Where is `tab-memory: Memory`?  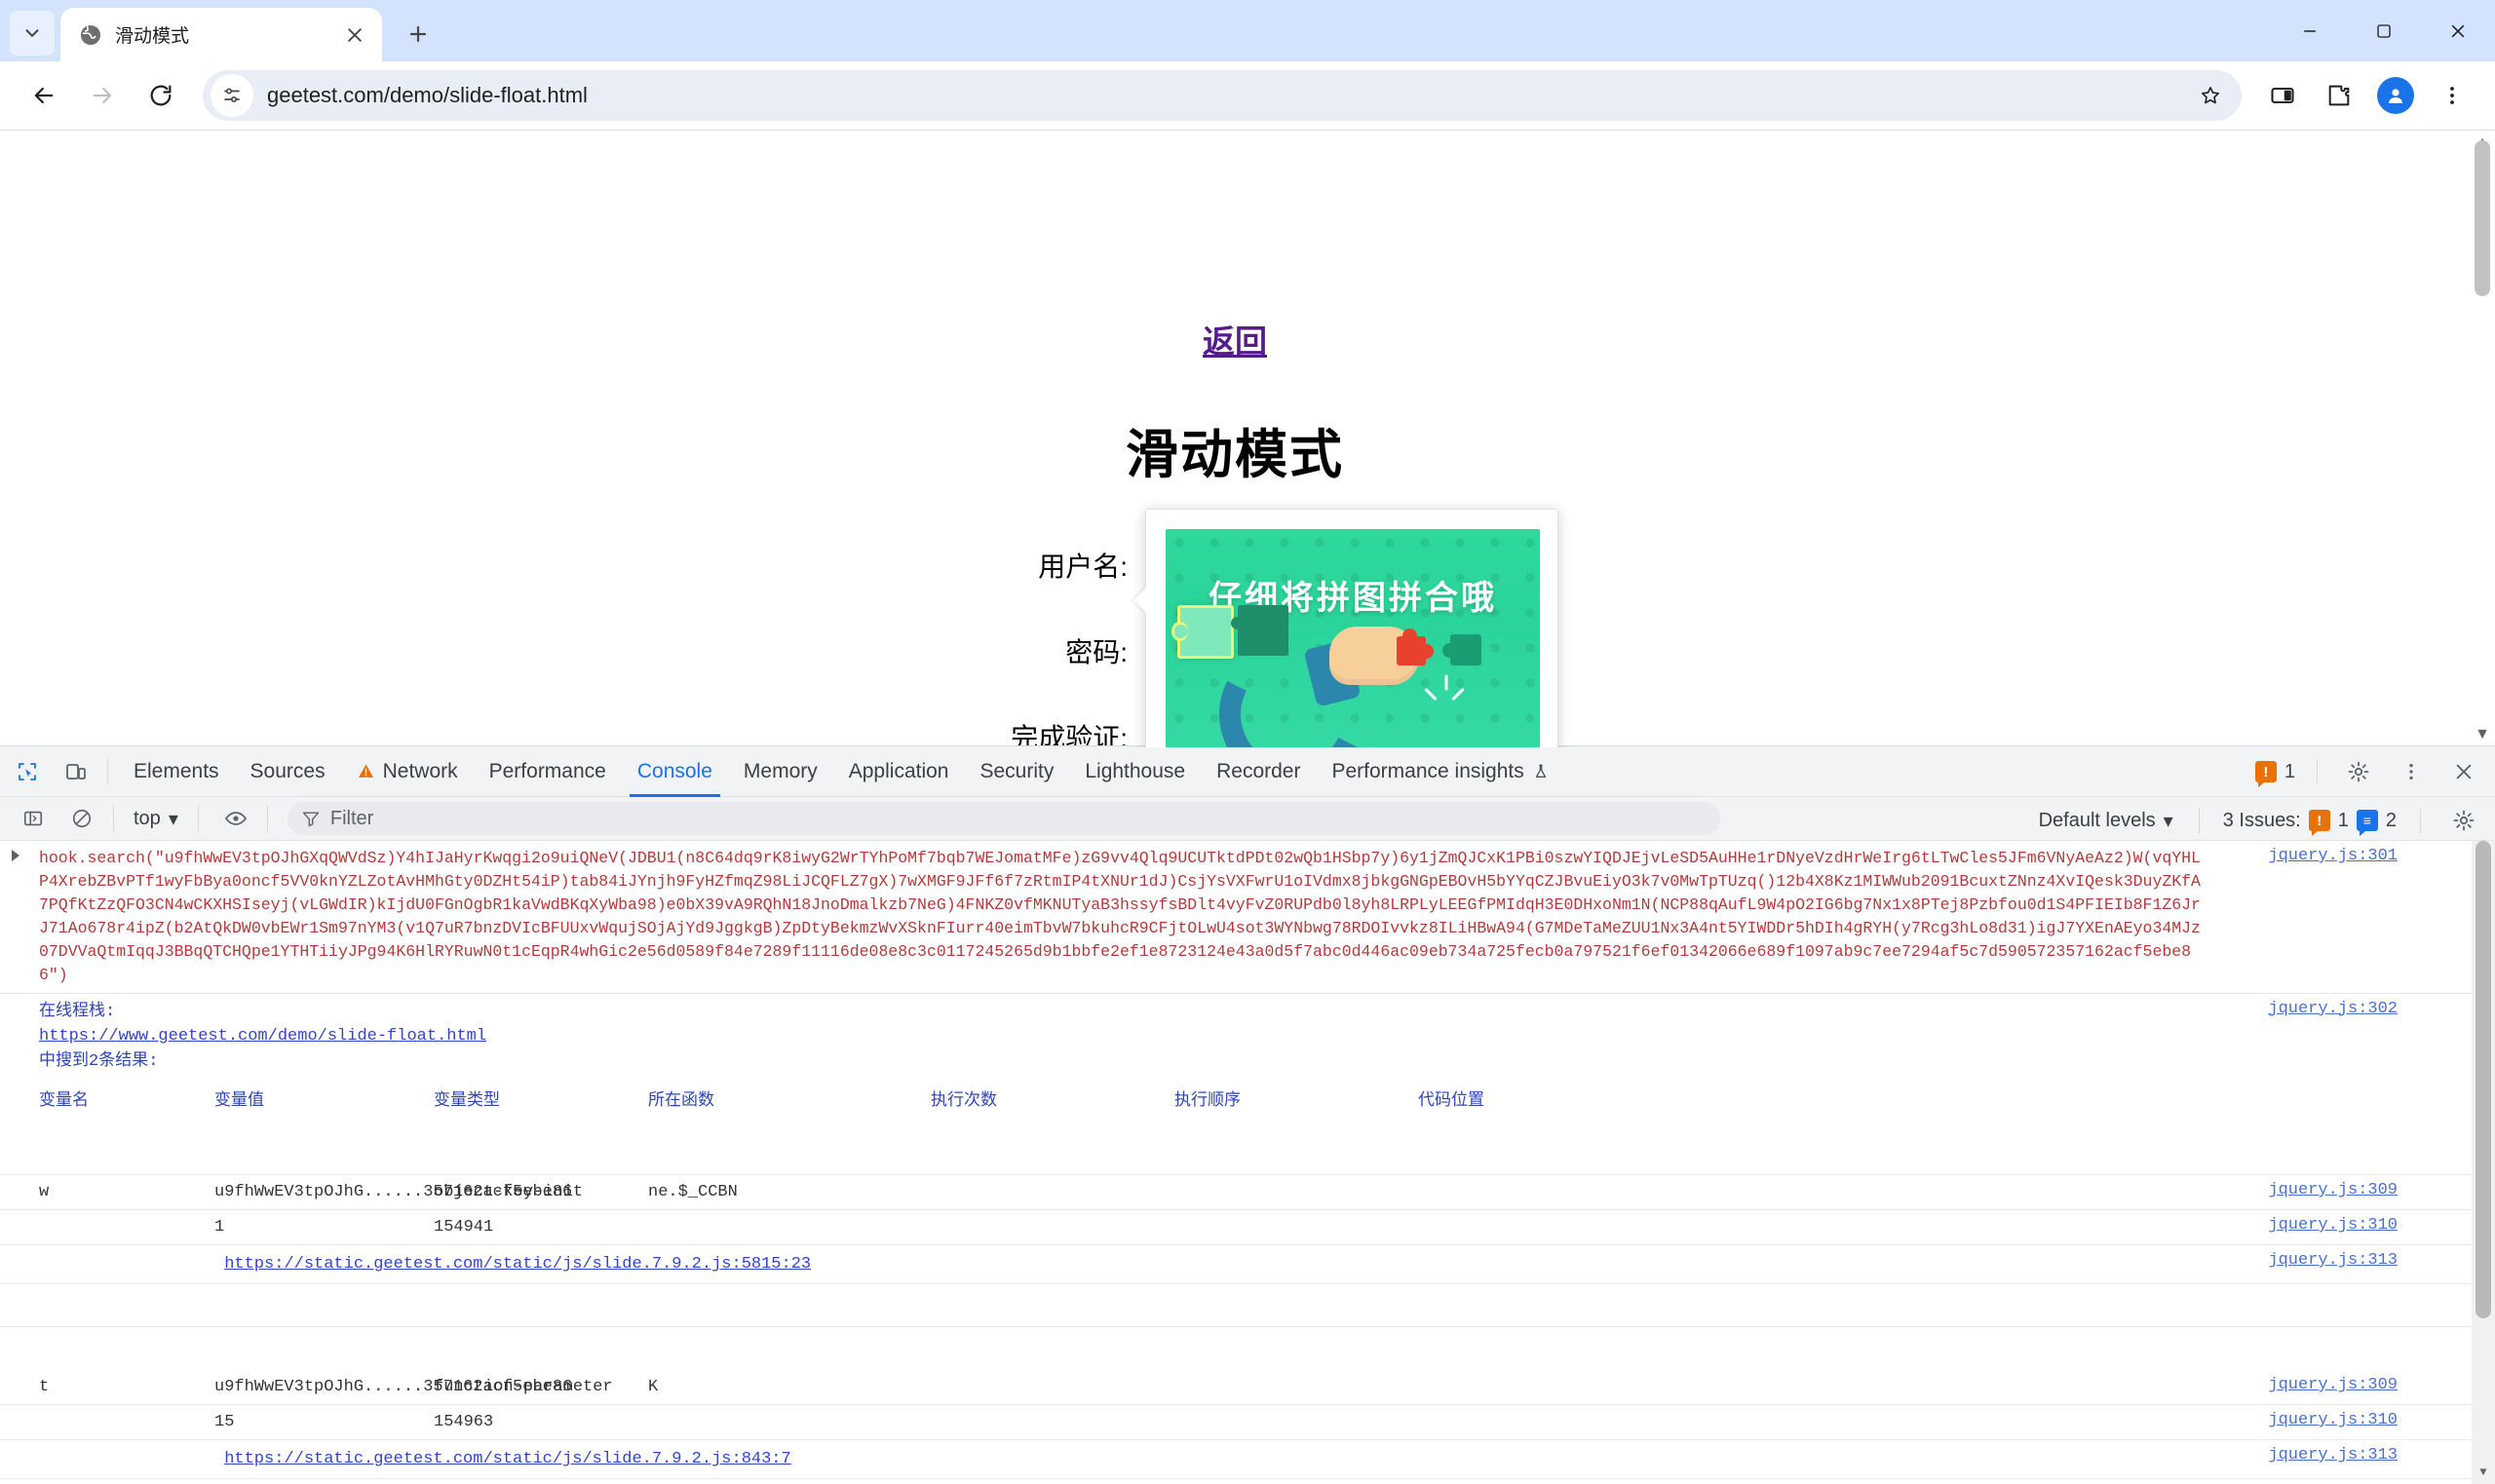
tab-memory: Memory is located at coordinates (780, 771).